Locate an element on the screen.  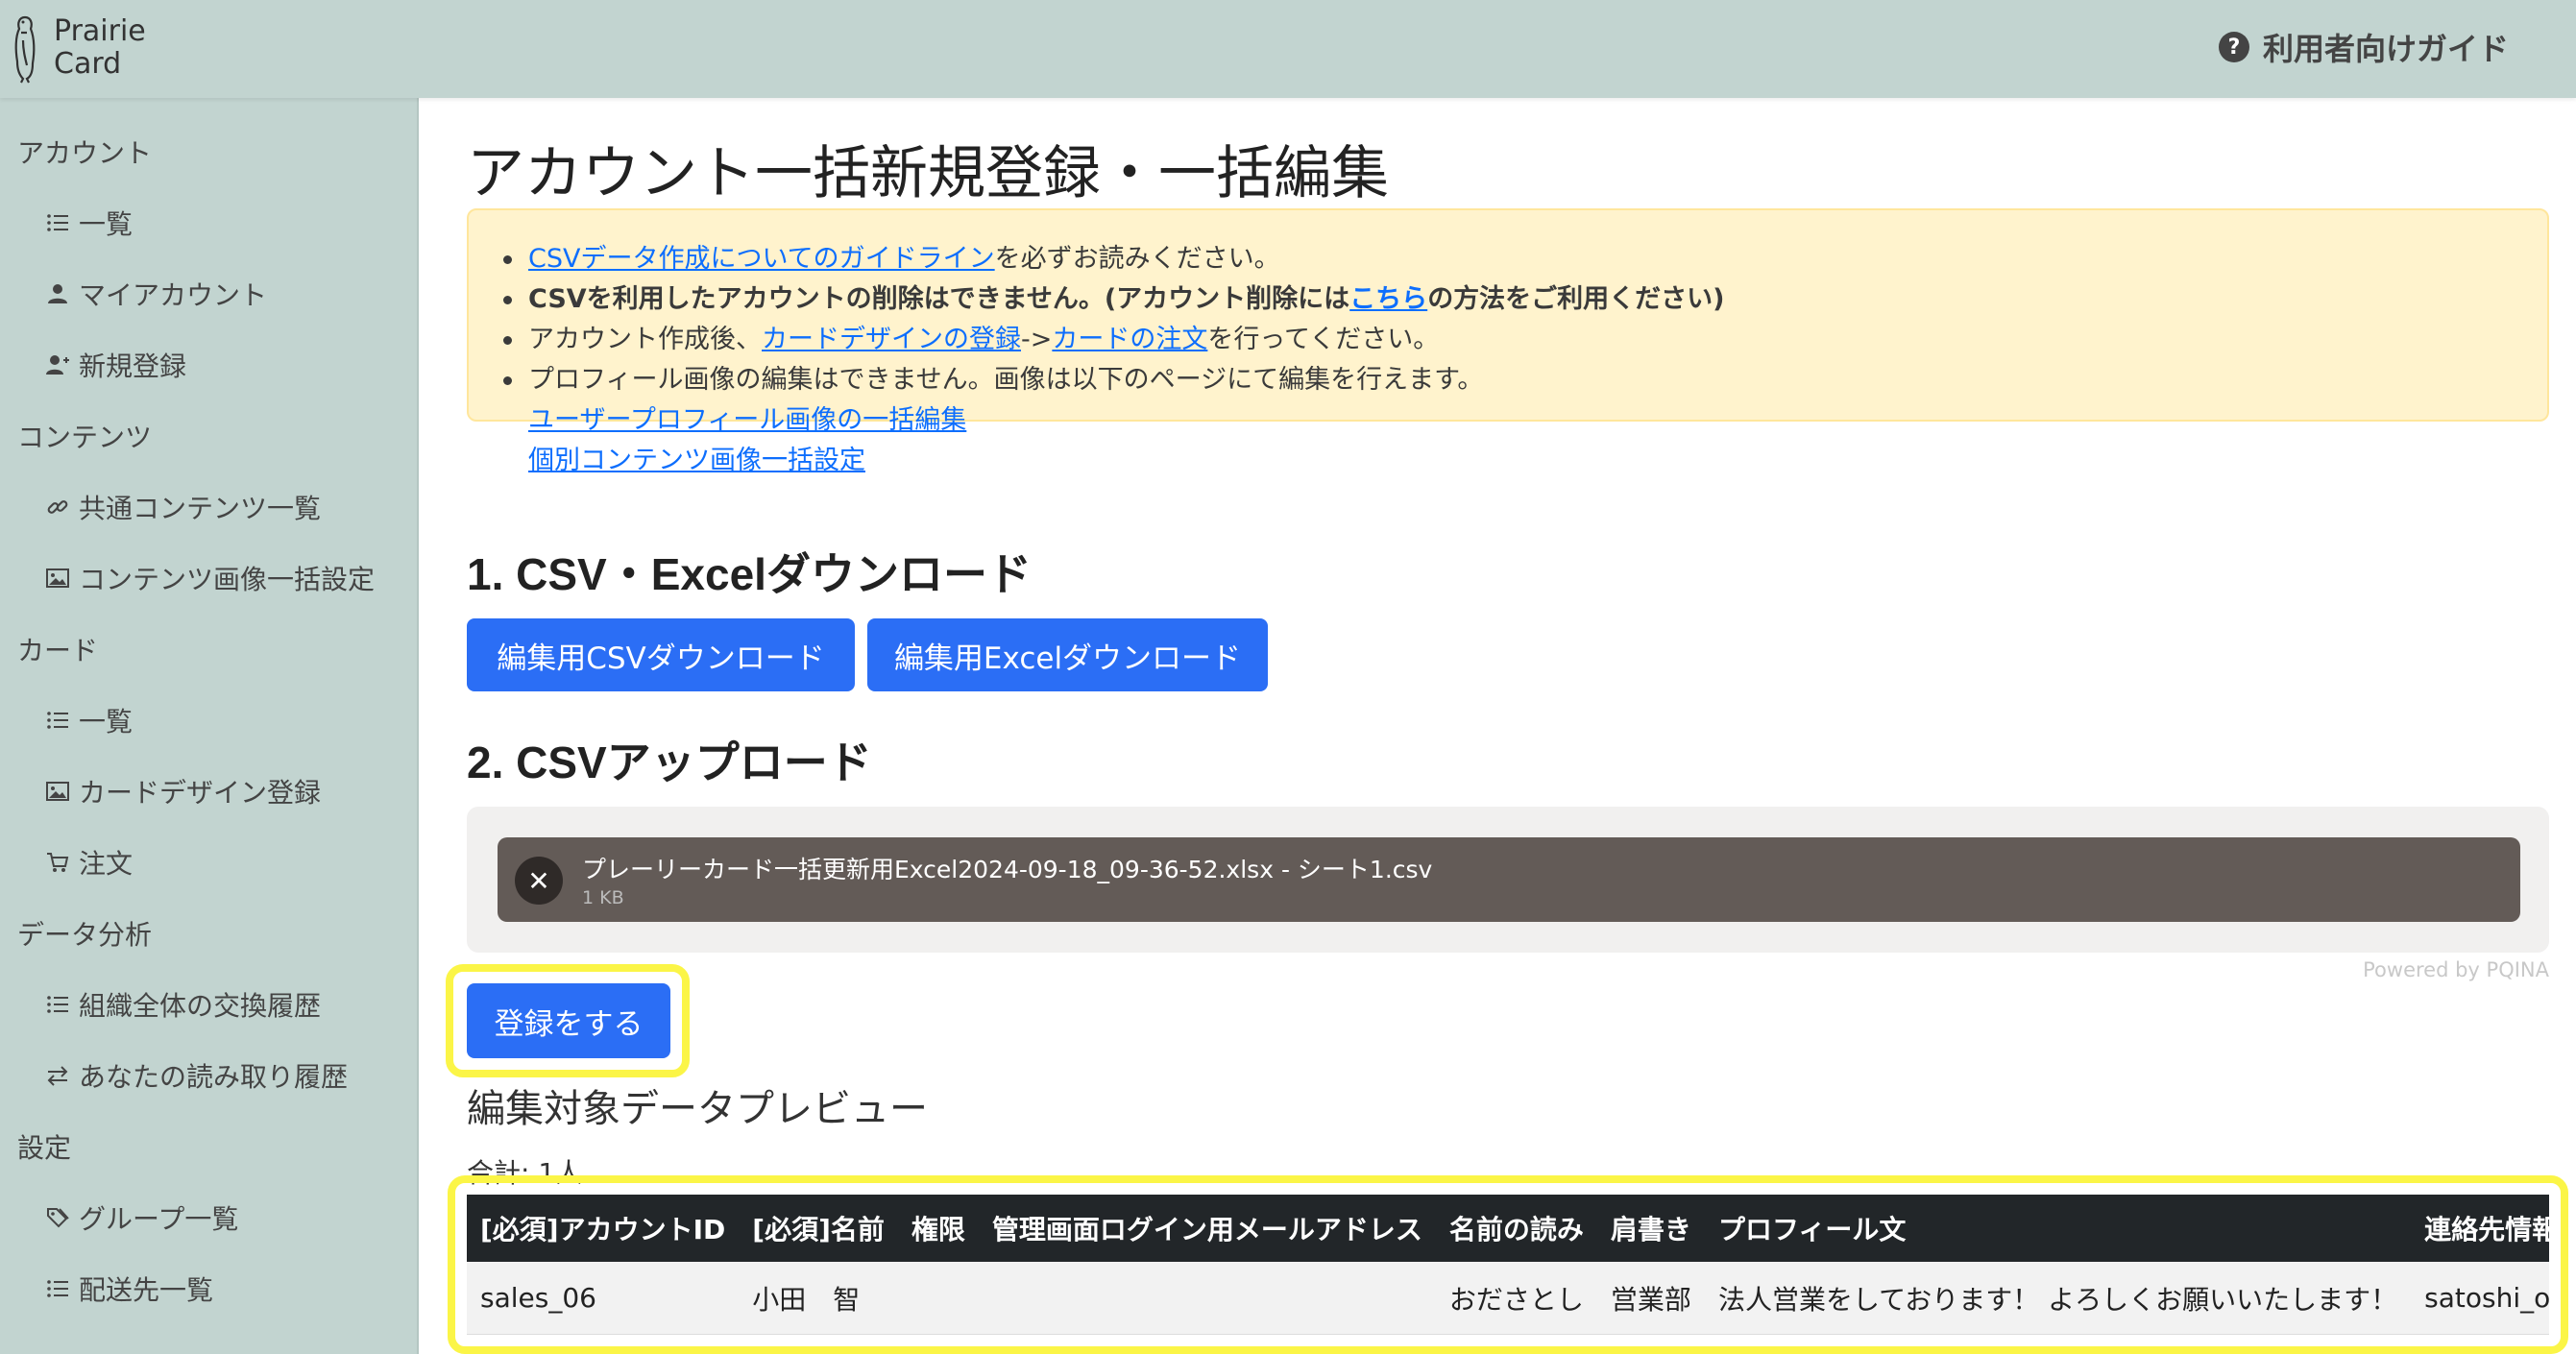
sidebar-item-new-registration: 新規登録 is located at coordinates (115, 365).